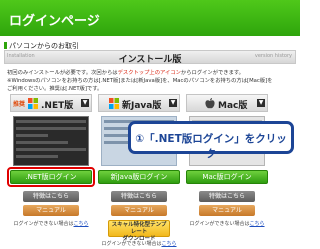  I want to click on net-features-button: 特徴はこちら, so click(51, 196).